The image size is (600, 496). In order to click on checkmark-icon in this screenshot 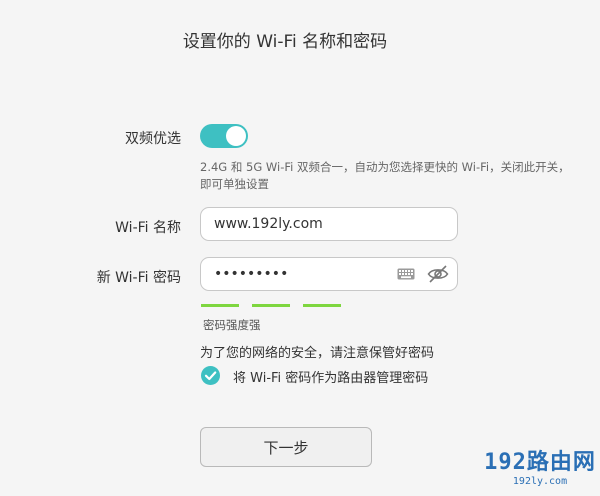, I will do `click(210, 376)`.